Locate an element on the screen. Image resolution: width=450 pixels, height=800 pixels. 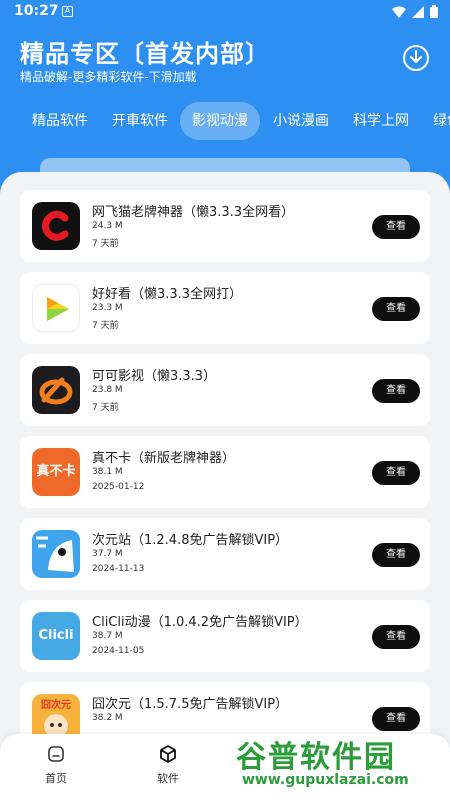
system-icons is located at coordinates (415, 11).